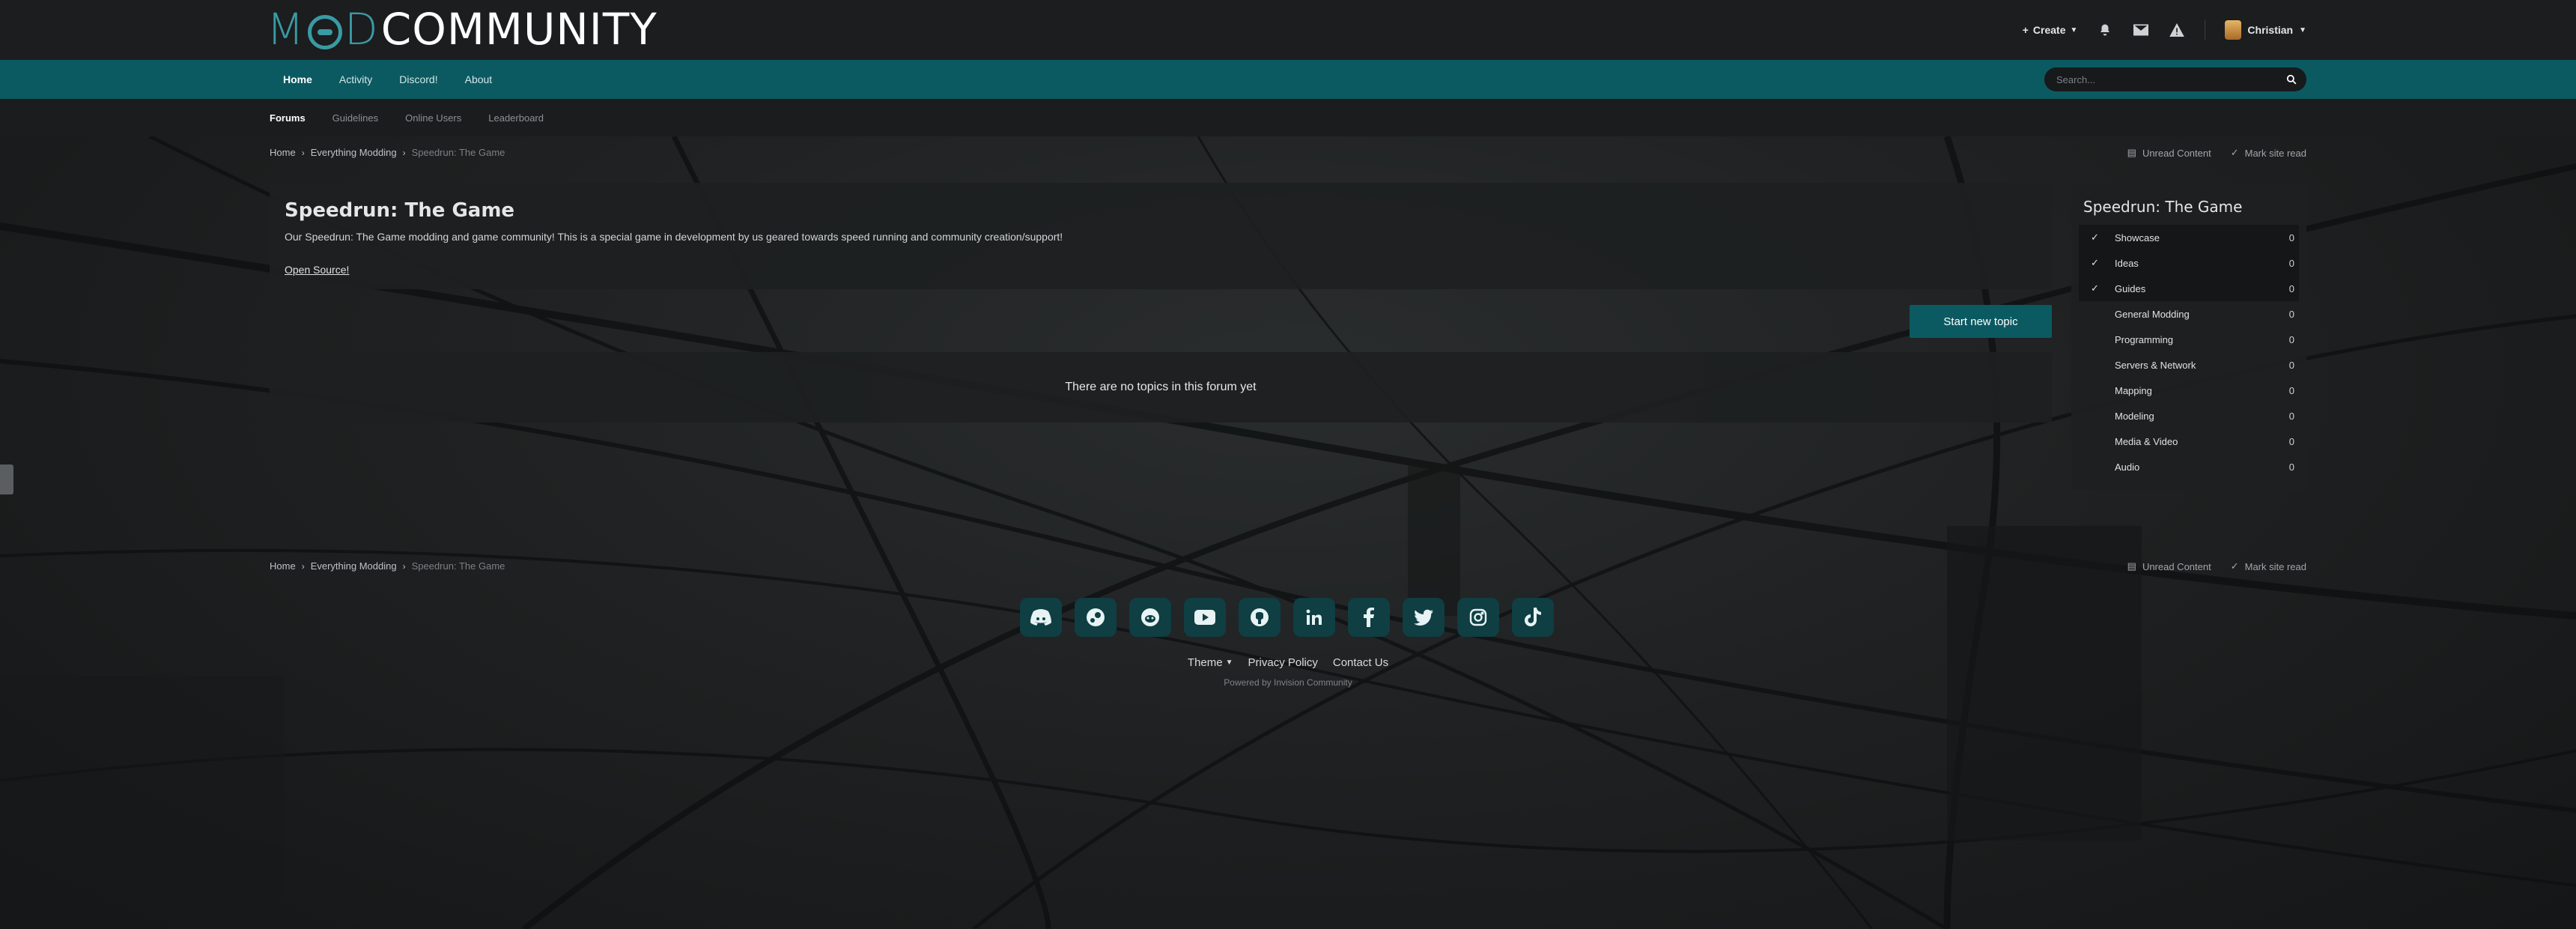 This screenshot has width=2576, height=929. What do you see at coordinates (317, 270) in the screenshot?
I see `open-source-link: Open Source!` at bounding box center [317, 270].